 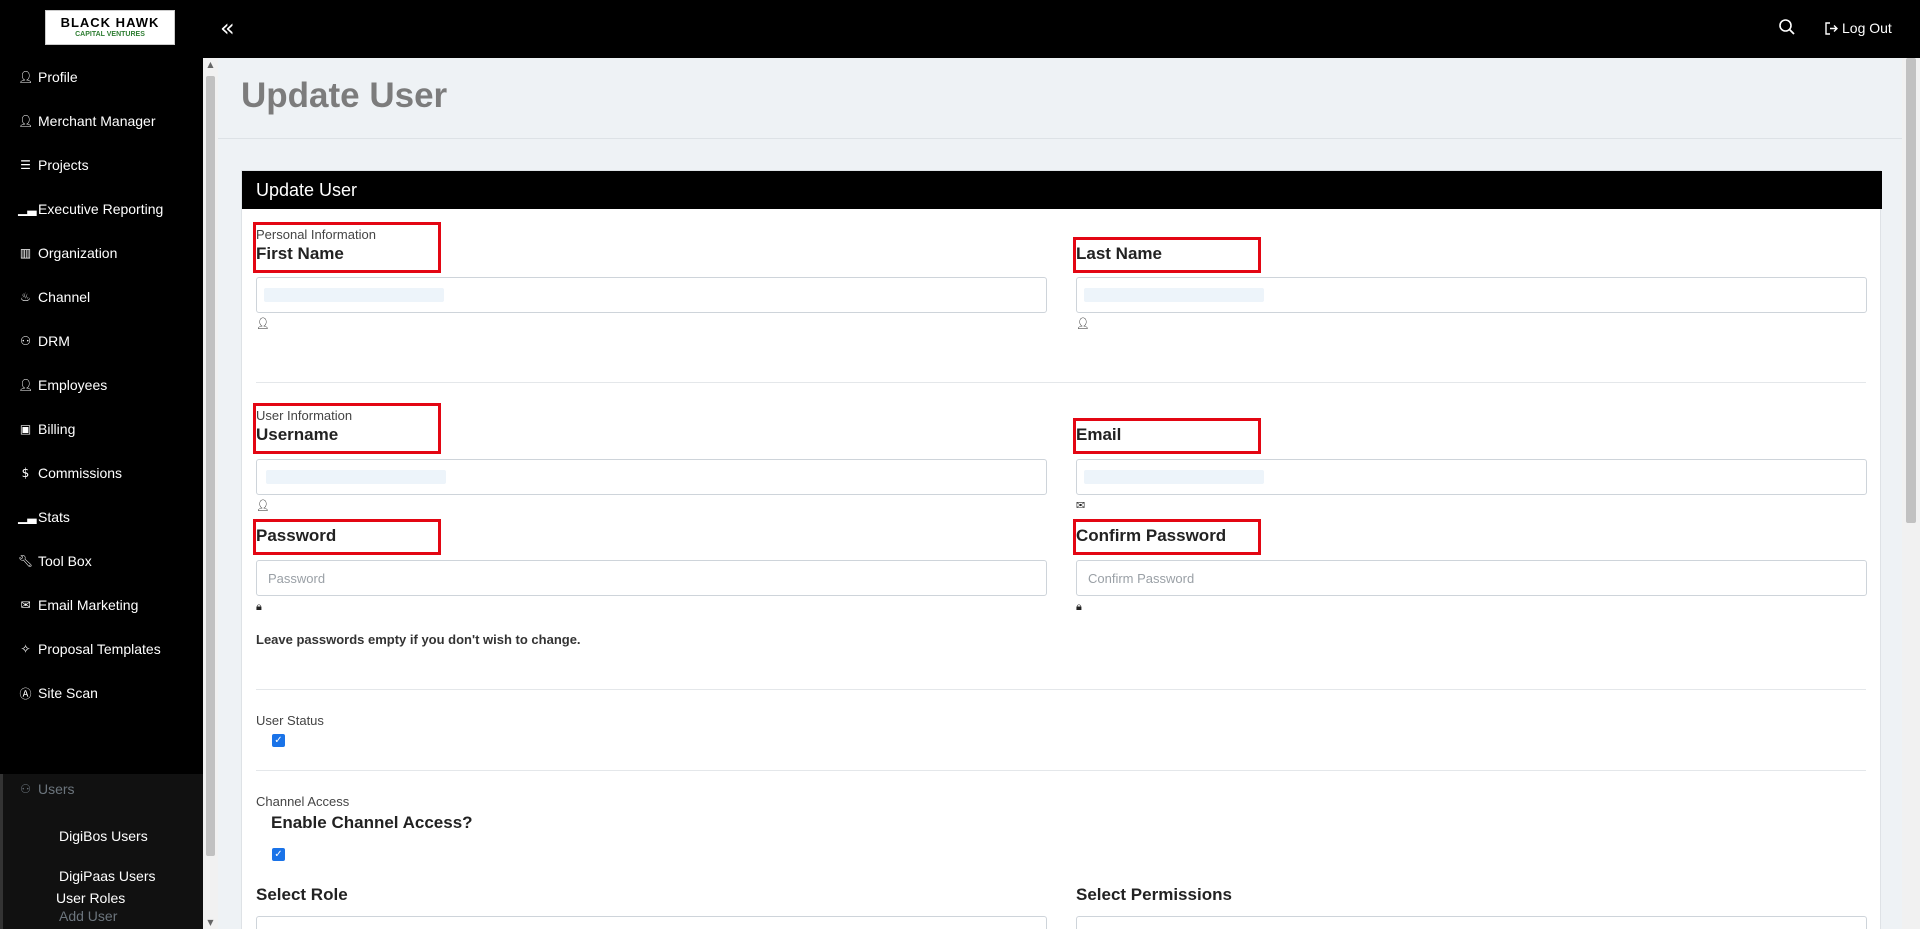 I want to click on logout-button: Log Out, so click(x=1858, y=28).